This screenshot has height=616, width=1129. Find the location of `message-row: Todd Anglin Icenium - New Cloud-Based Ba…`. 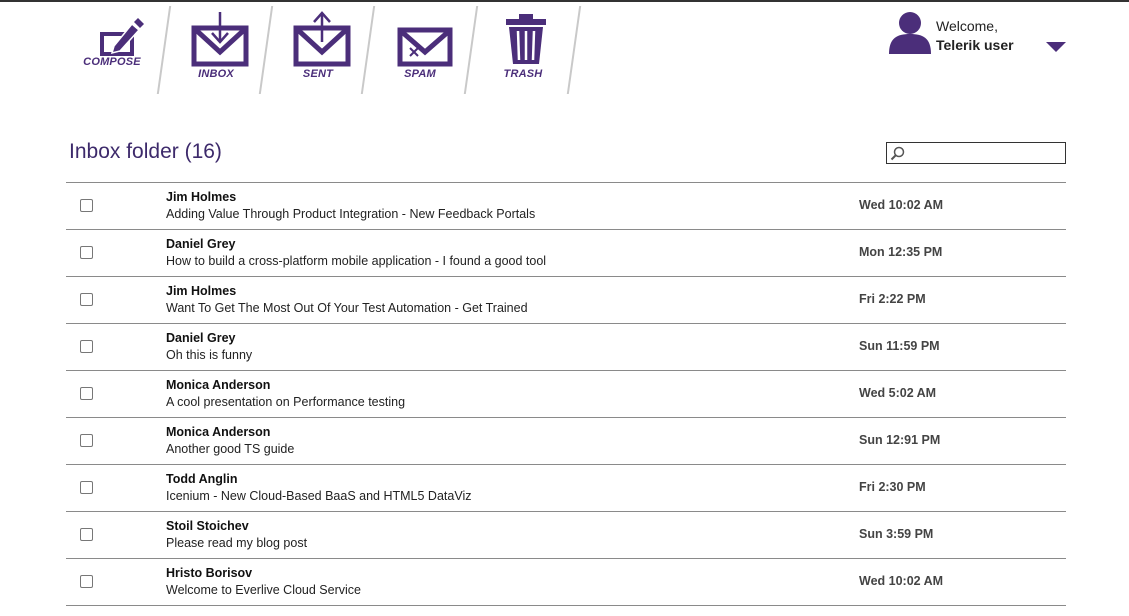

message-row: Todd Anglin Icenium - New Cloud-Based Ba… is located at coordinates (566, 487).